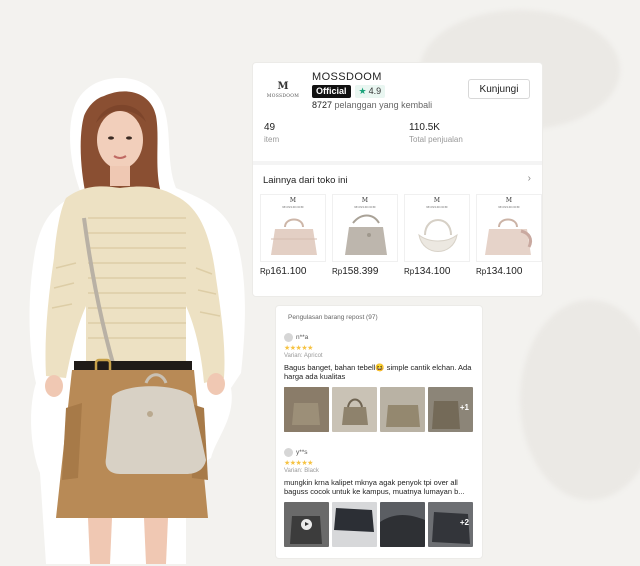  I want to click on stat-items: 49 item, so click(271, 133).